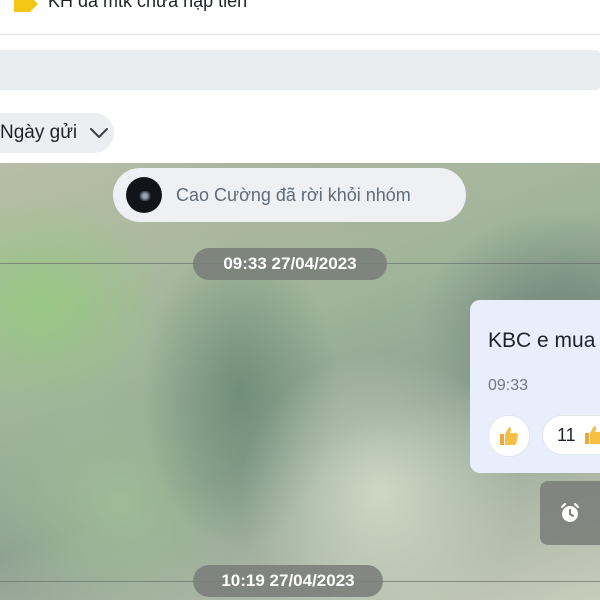  Describe the element at coordinates (508, 385) in the screenshot. I see `message-time: 09:33` at that location.